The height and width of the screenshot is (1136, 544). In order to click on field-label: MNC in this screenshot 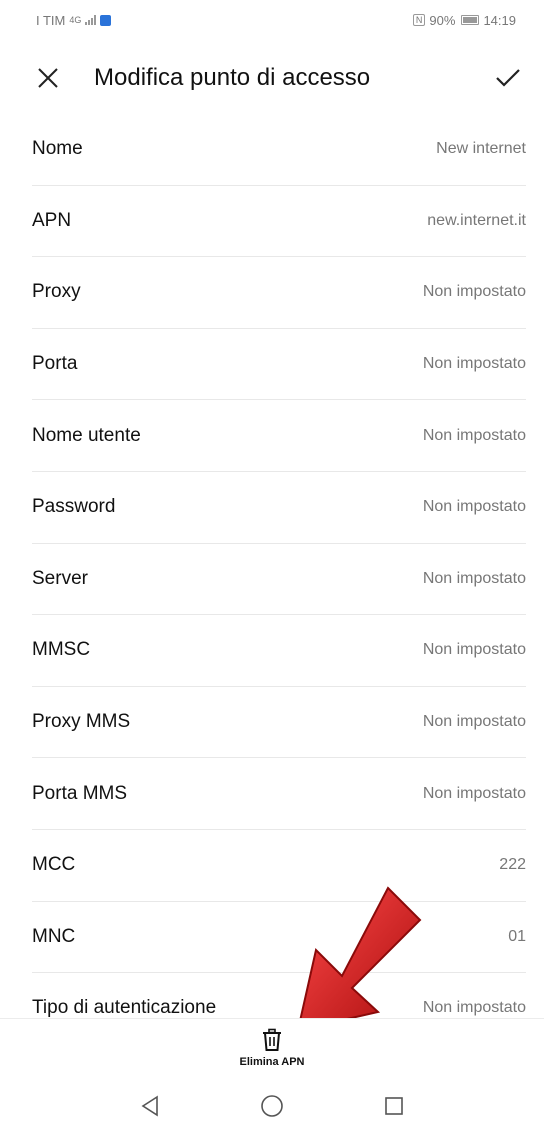, I will do `click(54, 936)`.